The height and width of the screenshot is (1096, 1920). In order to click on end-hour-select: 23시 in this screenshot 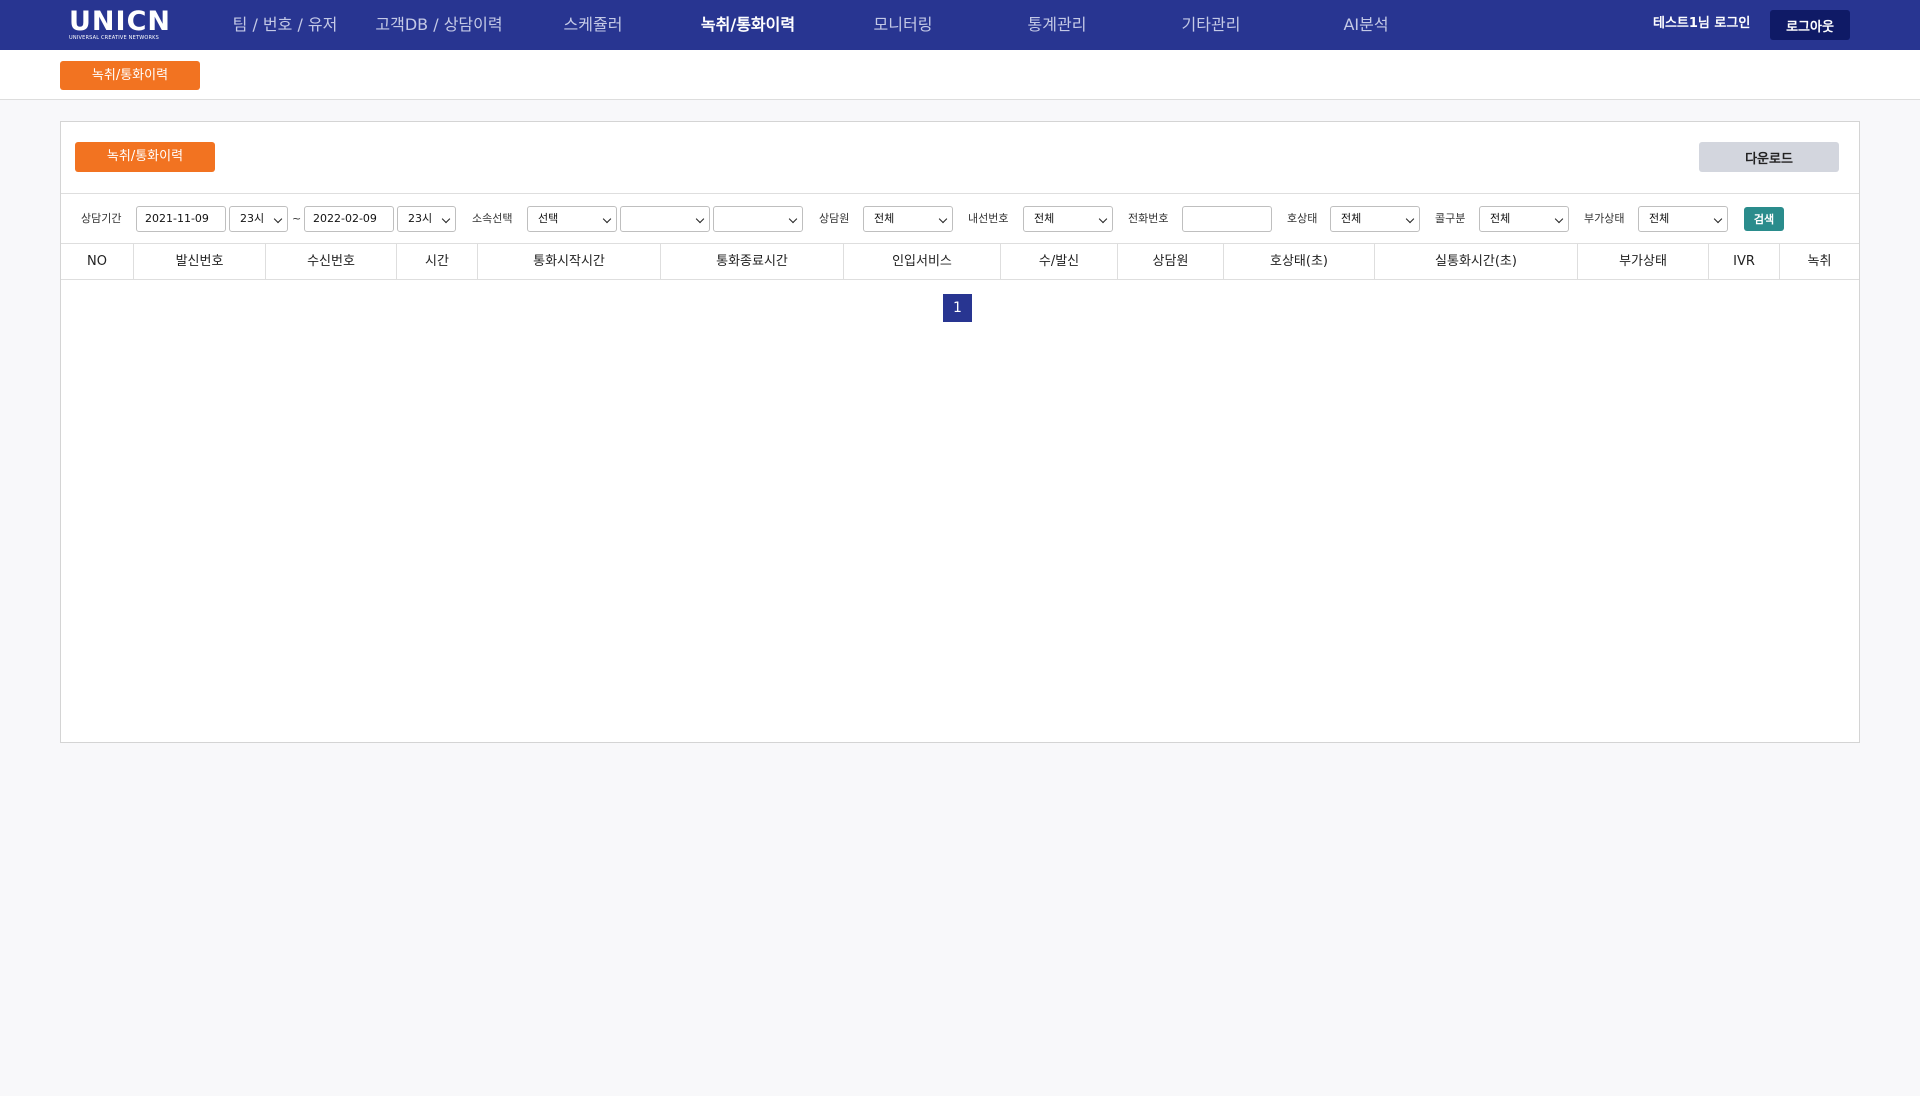, I will do `click(426, 219)`.